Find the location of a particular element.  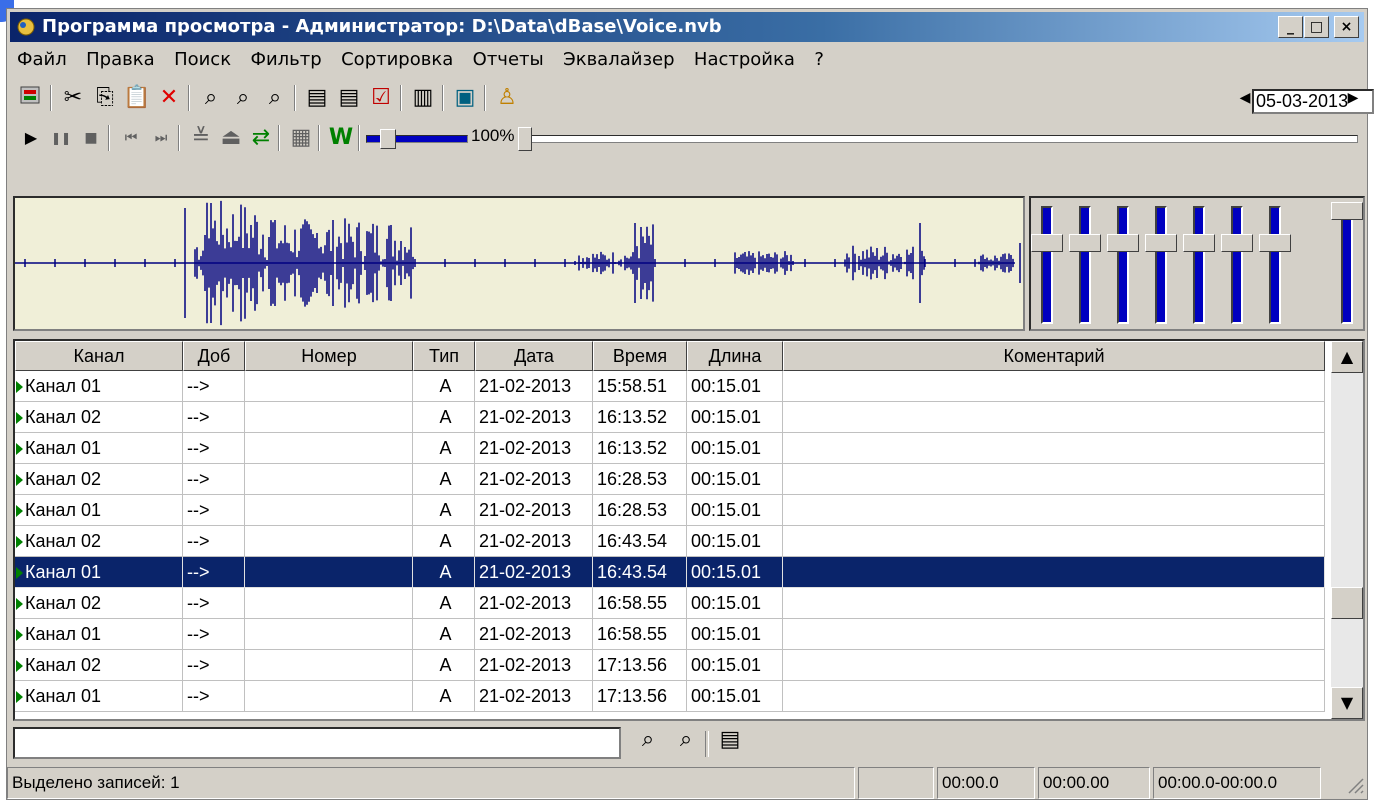

mark-start-icon: ≚ is located at coordinates (201, 138).